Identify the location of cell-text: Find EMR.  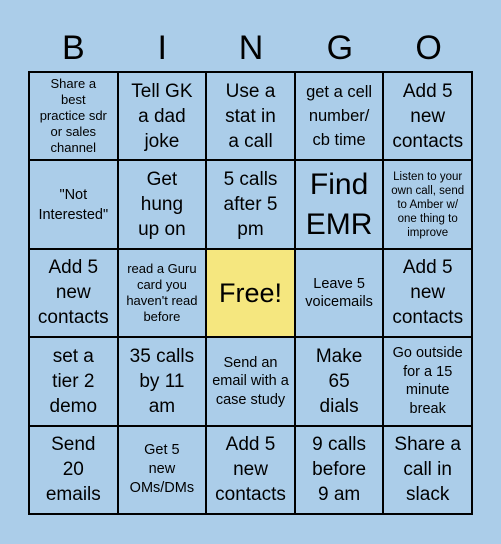
(339, 204).